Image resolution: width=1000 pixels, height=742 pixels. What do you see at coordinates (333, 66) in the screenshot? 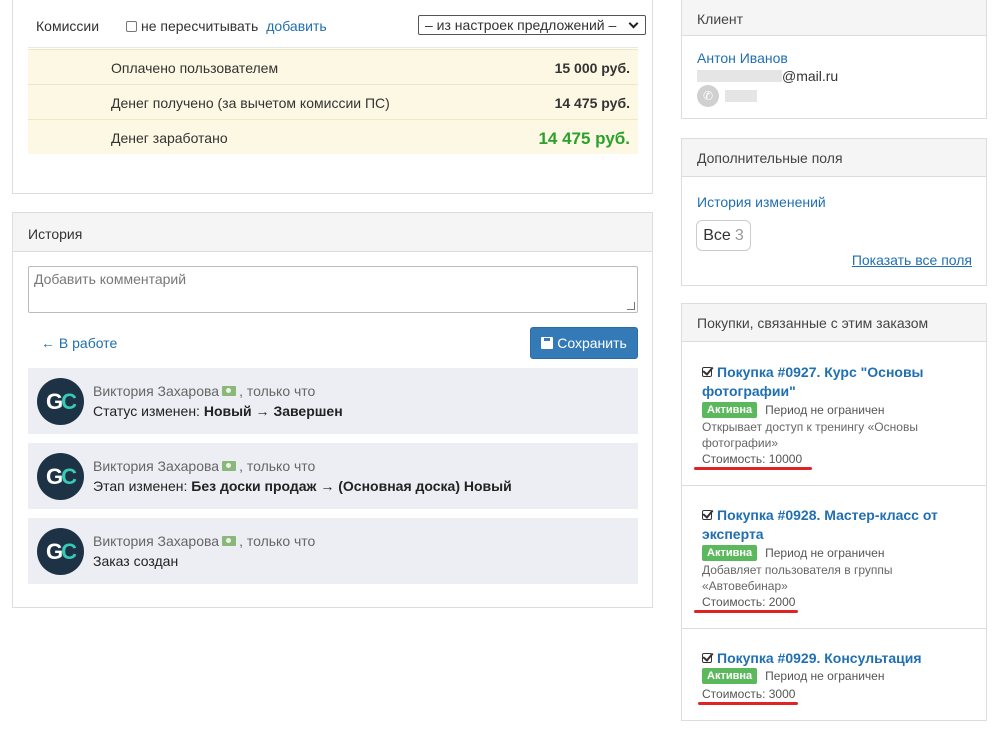
I see `paid-by-user-row: Оплачено пользователем 15 000 руб.` at bounding box center [333, 66].